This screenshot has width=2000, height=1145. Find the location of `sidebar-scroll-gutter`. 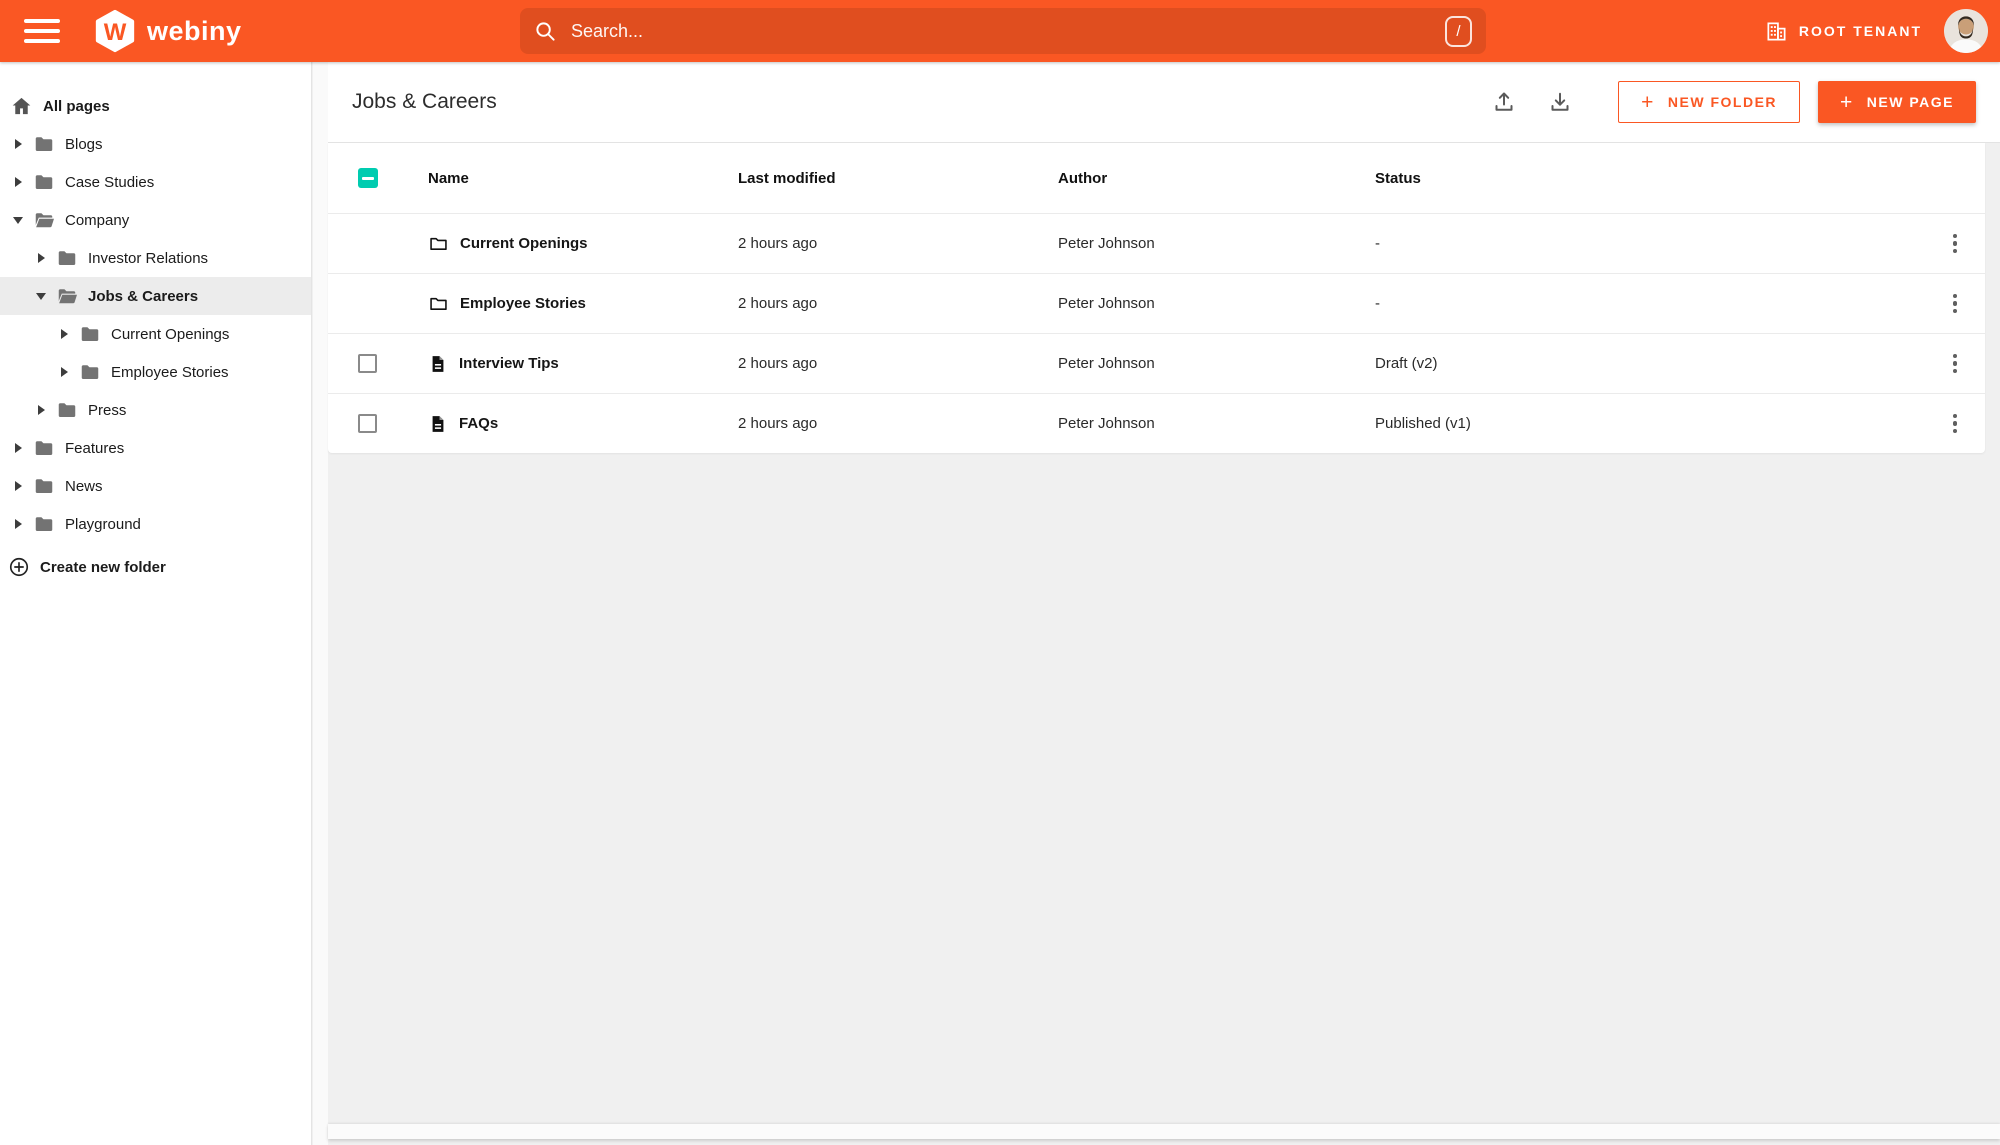

sidebar-scroll-gutter is located at coordinates (320, 603).